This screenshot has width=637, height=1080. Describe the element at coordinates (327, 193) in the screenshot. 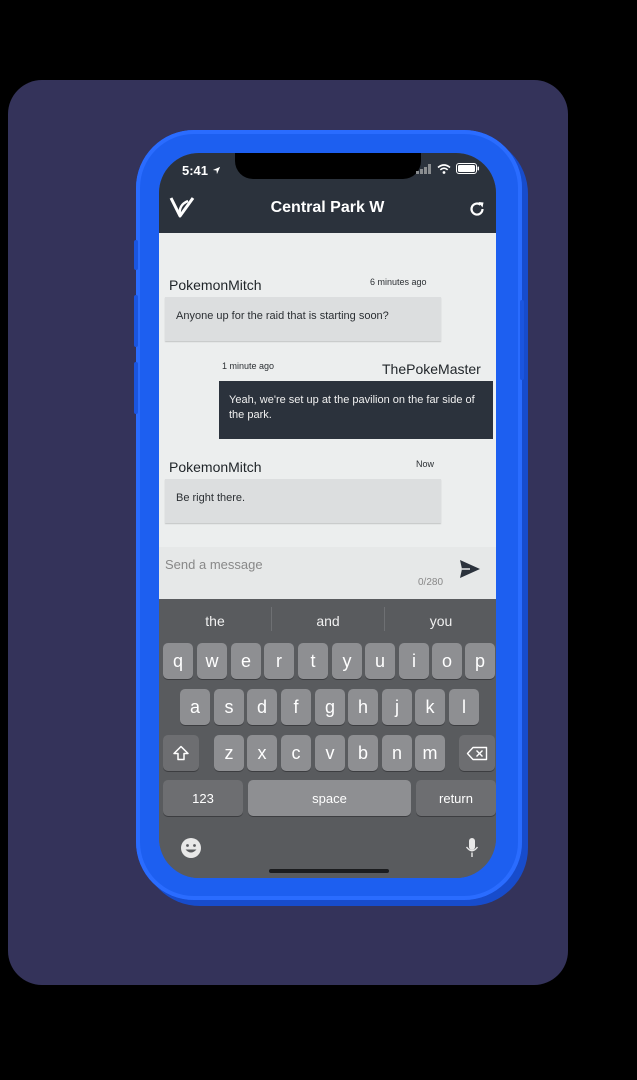

I see `app-header: 5:41 Central Park W` at that location.